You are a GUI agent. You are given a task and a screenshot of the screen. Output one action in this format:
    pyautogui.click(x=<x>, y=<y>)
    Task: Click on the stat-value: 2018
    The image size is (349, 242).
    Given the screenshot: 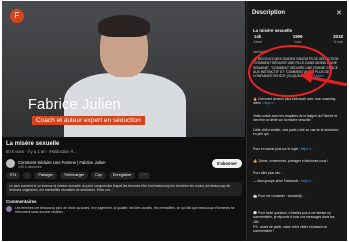 What is the action you would take?
    pyautogui.click(x=338, y=36)
    